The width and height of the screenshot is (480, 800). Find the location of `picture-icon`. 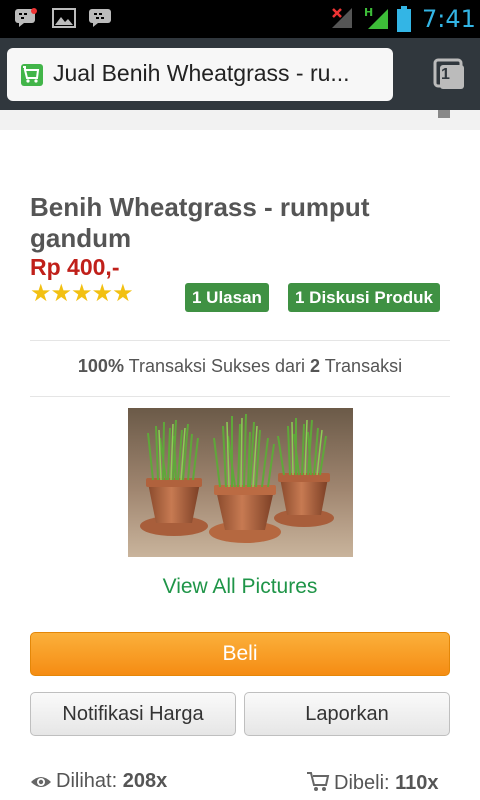

picture-icon is located at coordinates (64, 18).